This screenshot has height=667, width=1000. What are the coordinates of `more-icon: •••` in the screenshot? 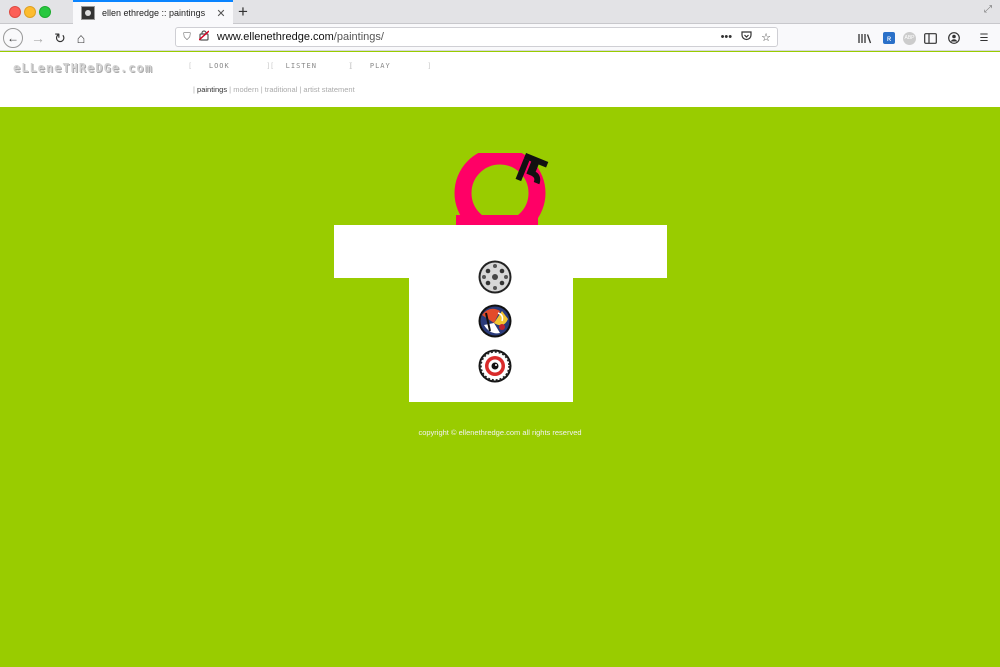 It's located at (727, 37).